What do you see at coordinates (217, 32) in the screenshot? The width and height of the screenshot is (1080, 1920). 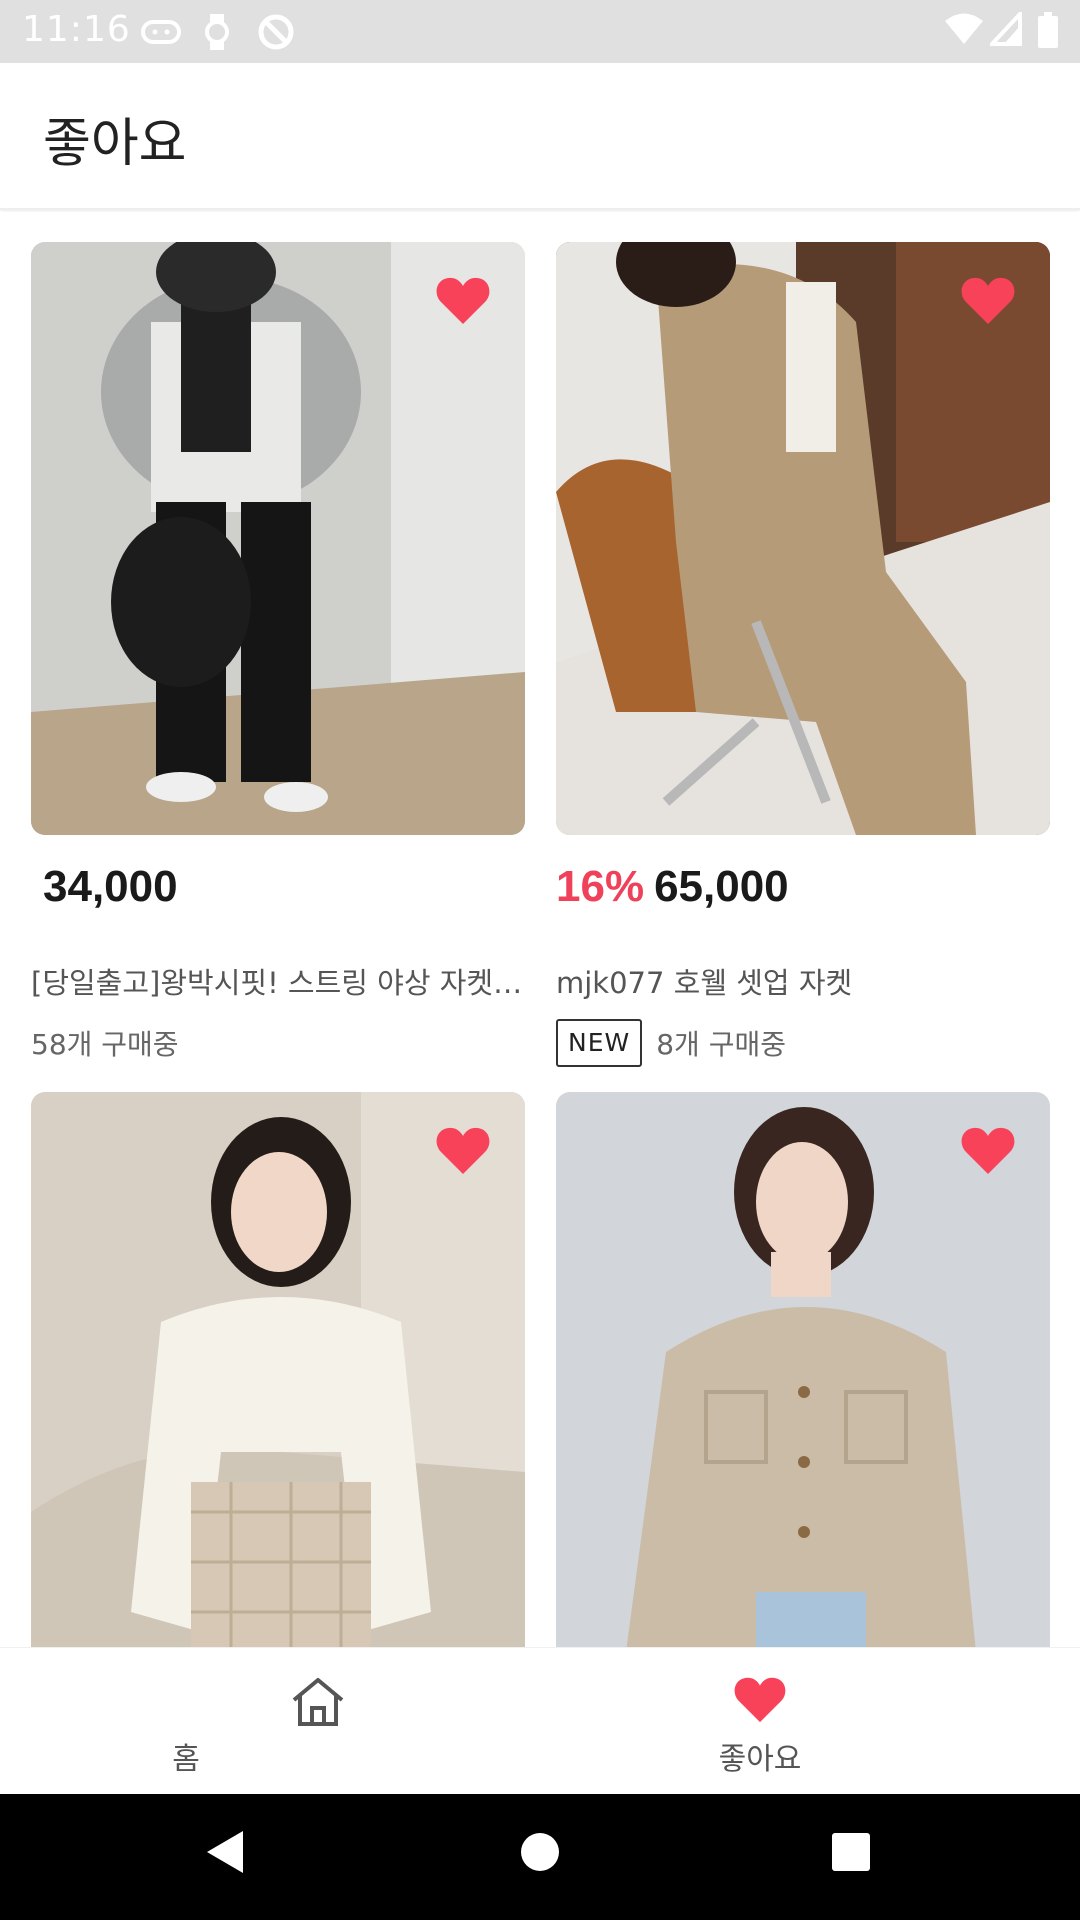 I see `watch-icon` at bounding box center [217, 32].